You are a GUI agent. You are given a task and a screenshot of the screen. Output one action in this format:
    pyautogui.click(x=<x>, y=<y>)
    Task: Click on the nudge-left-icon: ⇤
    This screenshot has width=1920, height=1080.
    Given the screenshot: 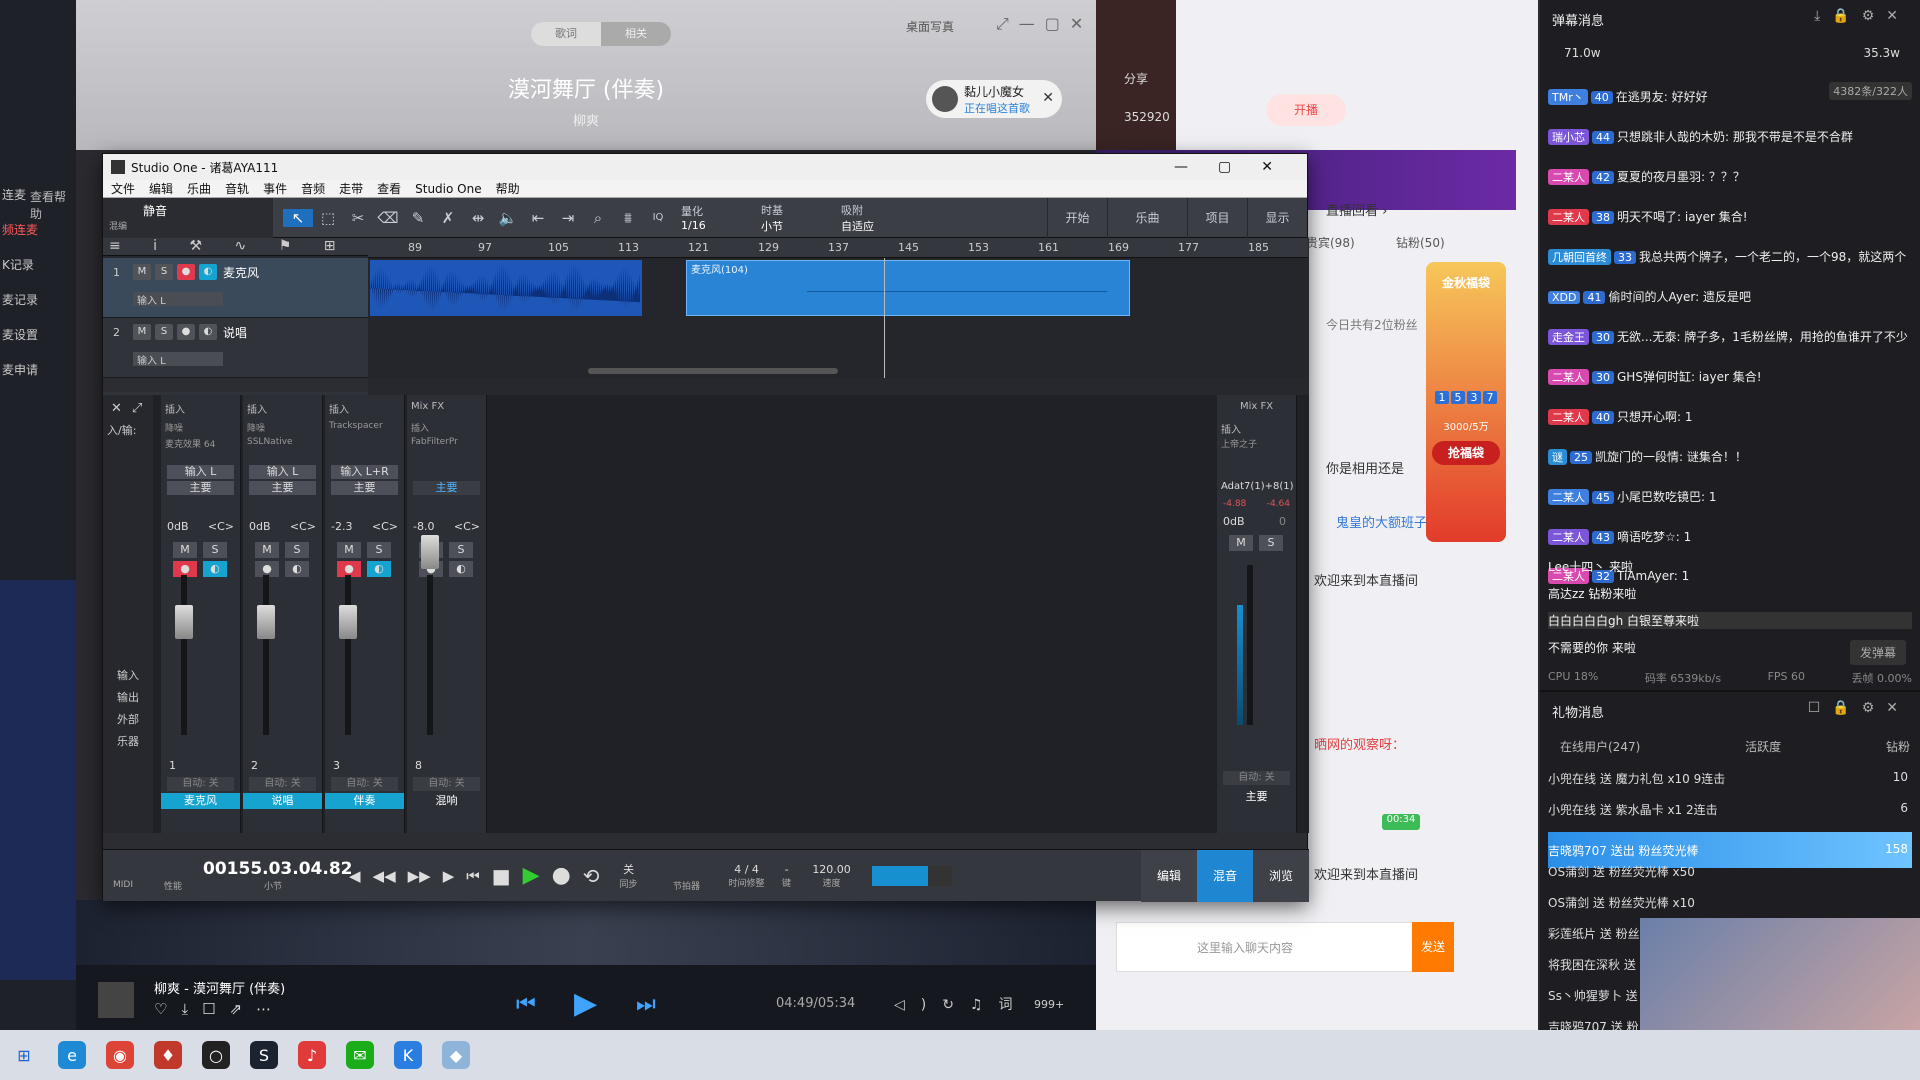 What is the action you would take?
    pyautogui.click(x=538, y=218)
    